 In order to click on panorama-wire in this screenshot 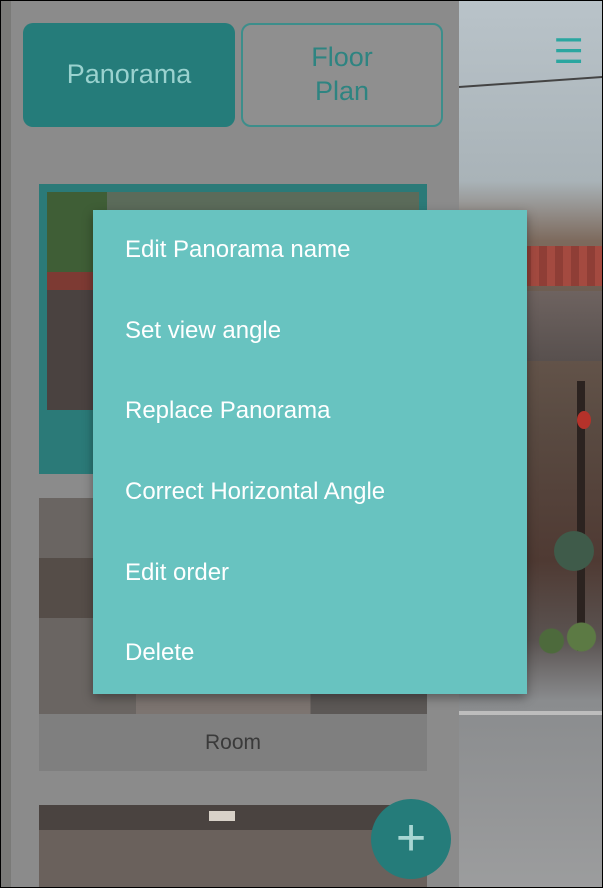, I will do `click(530, 81)`.